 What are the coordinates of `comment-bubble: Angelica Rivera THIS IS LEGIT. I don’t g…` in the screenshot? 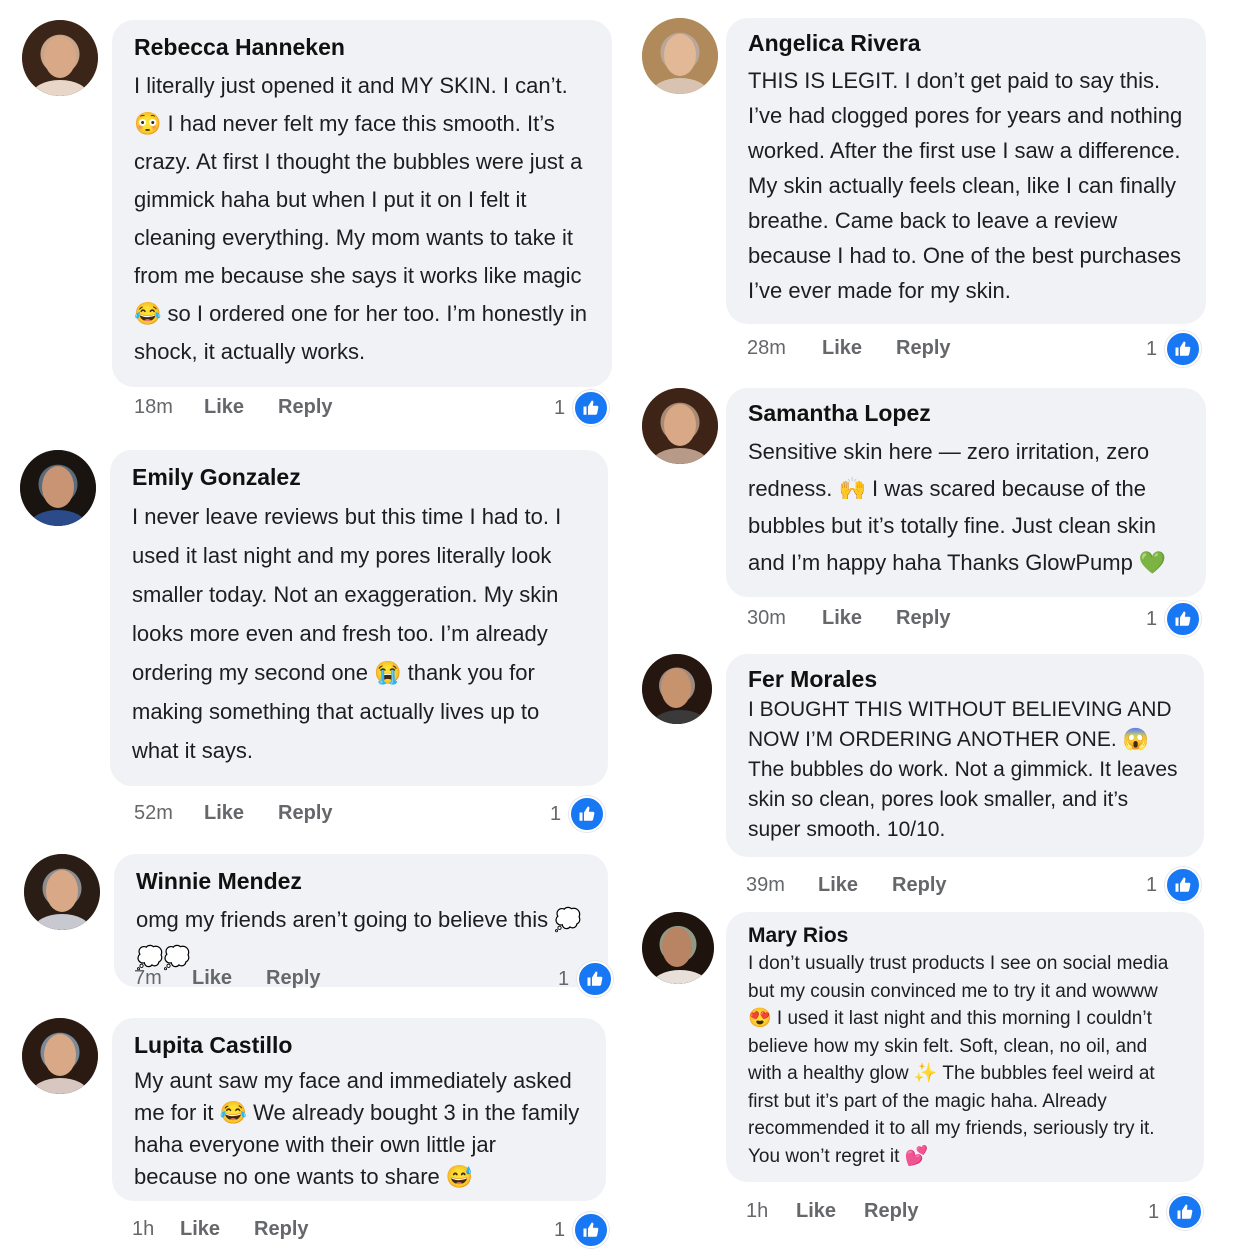 It's located at (966, 171).